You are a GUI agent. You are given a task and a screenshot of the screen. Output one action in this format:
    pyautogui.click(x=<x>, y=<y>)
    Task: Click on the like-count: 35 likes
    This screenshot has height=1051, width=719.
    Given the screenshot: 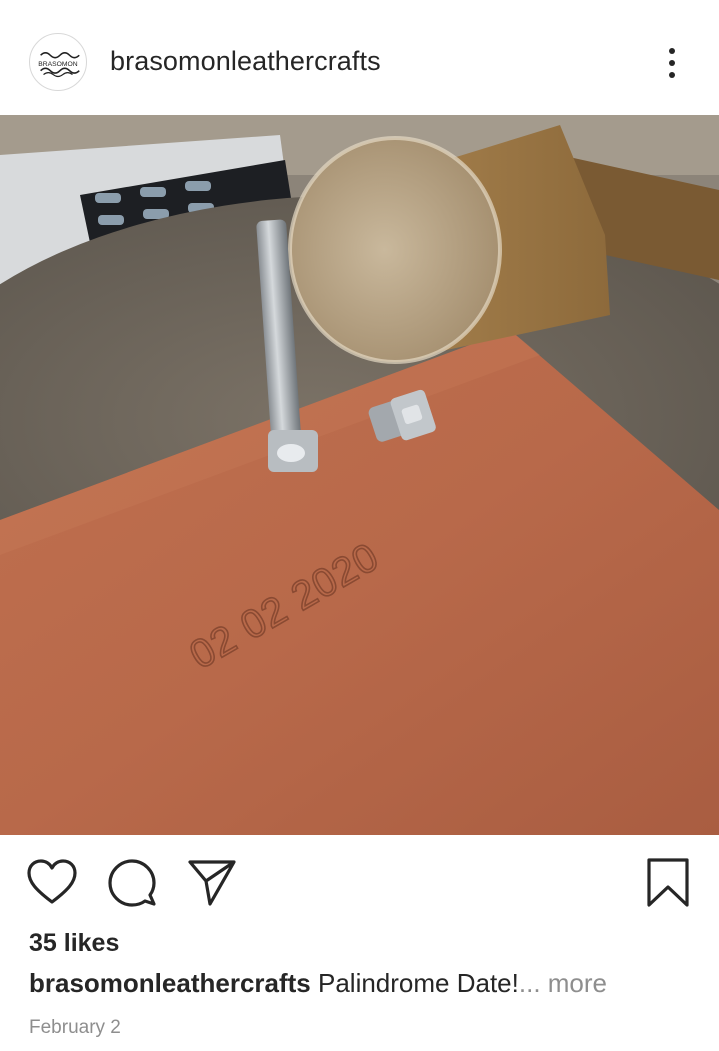 What is the action you would take?
    pyautogui.click(x=74, y=943)
    